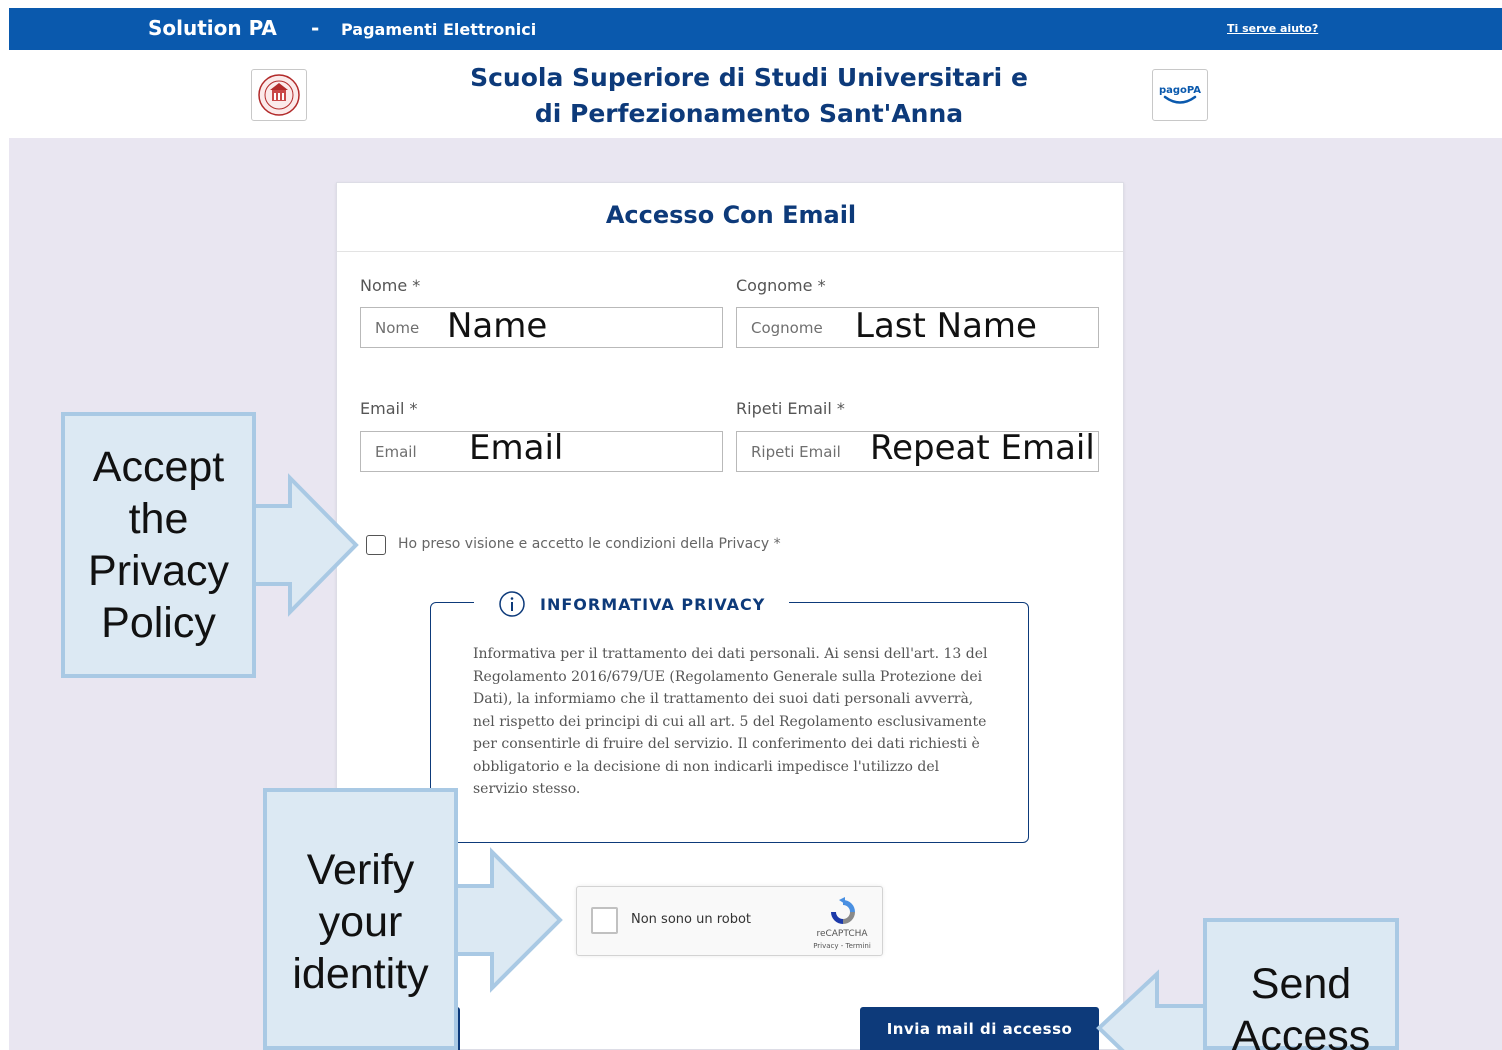  Describe the element at coordinates (212, 28) in the screenshot. I see `brand-name: Solution PA` at that location.